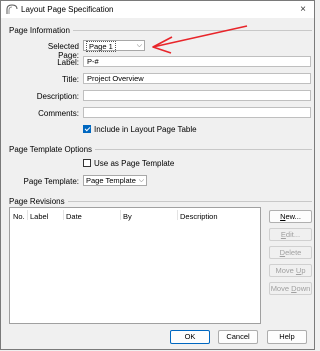 This screenshot has width=320, height=351. I want to click on cancel-button: Cancel, so click(238, 337).